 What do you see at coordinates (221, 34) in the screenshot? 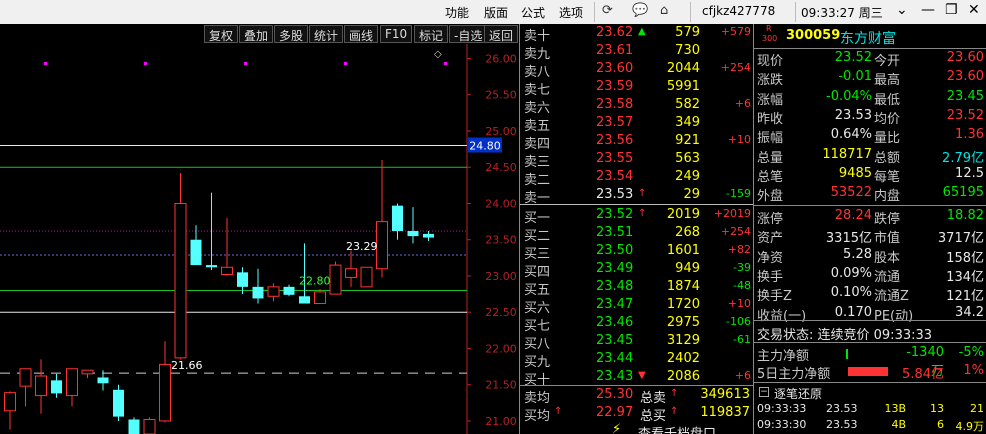
I see `restore-rights-button: 复权` at bounding box center [221, 34].